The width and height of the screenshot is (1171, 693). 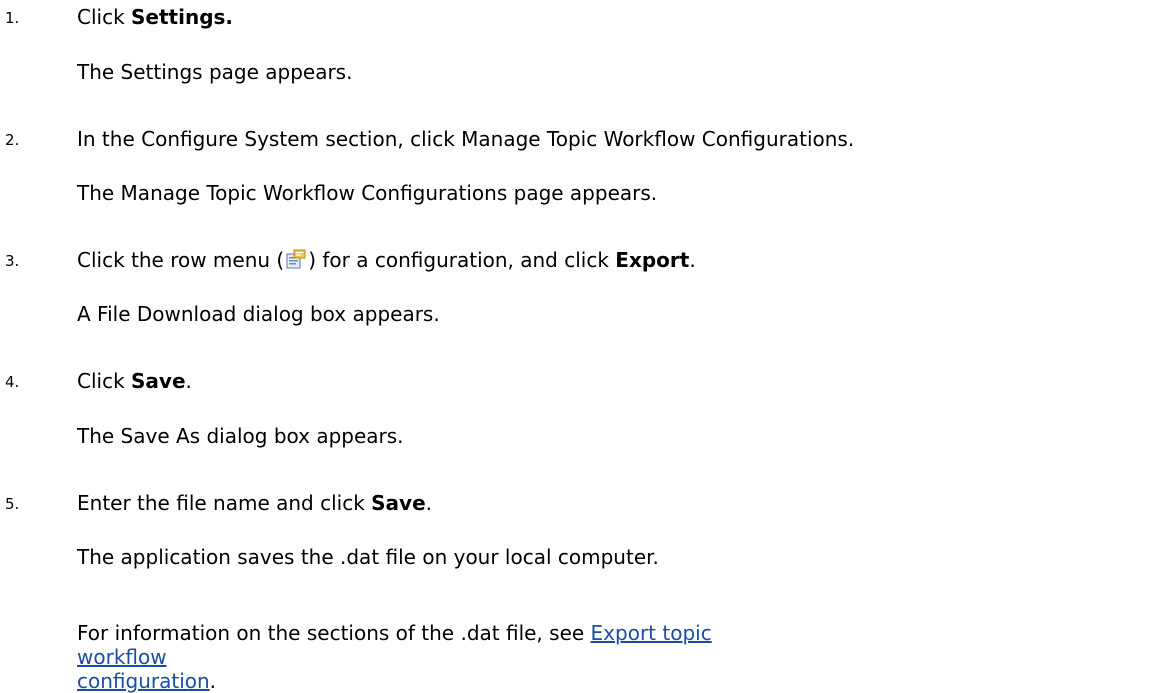 What do you see at coordinates (240, 436) in the screenshot?
I see `step-result: The Save As dialog box appears.` at bounding box center [240, 436].